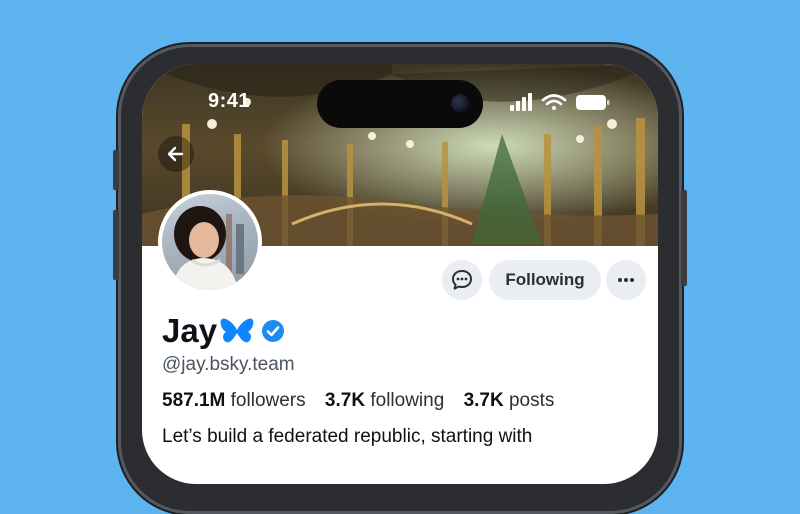 The height and width of the screenshot is (514, 800). I want to click on wifi-icon, so click(554, 102).